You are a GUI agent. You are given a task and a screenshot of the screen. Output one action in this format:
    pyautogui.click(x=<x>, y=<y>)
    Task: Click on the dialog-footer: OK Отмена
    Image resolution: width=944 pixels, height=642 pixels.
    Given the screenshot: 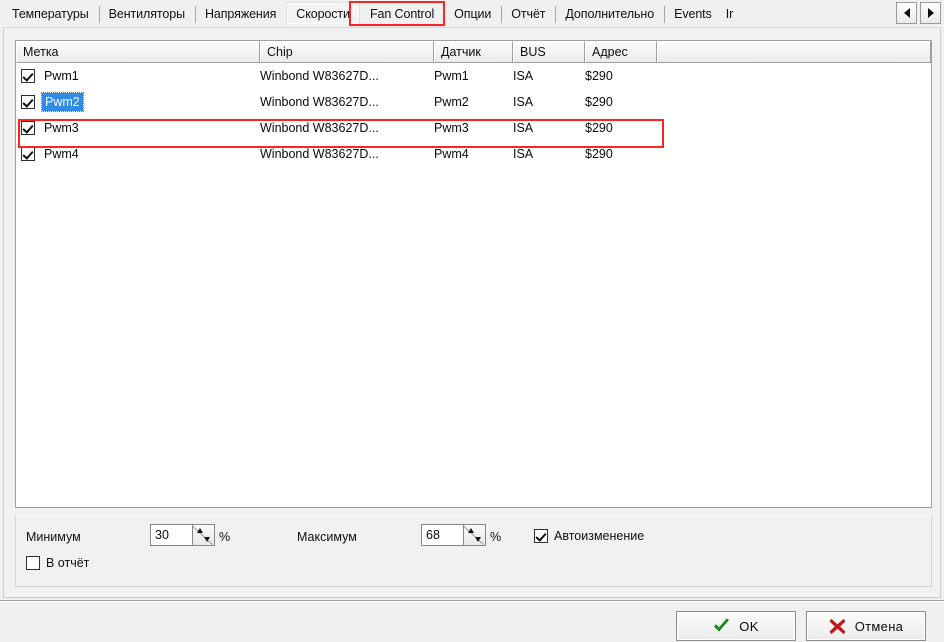 What is the action you would take?
    pyautogui.click(x=472, y=622)
    